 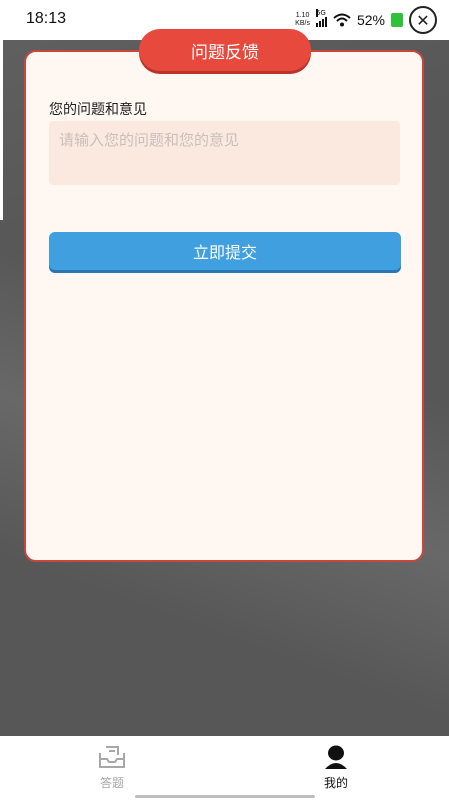 I want to click on tab-mine-label: 我的, so click(x=335, y=783).